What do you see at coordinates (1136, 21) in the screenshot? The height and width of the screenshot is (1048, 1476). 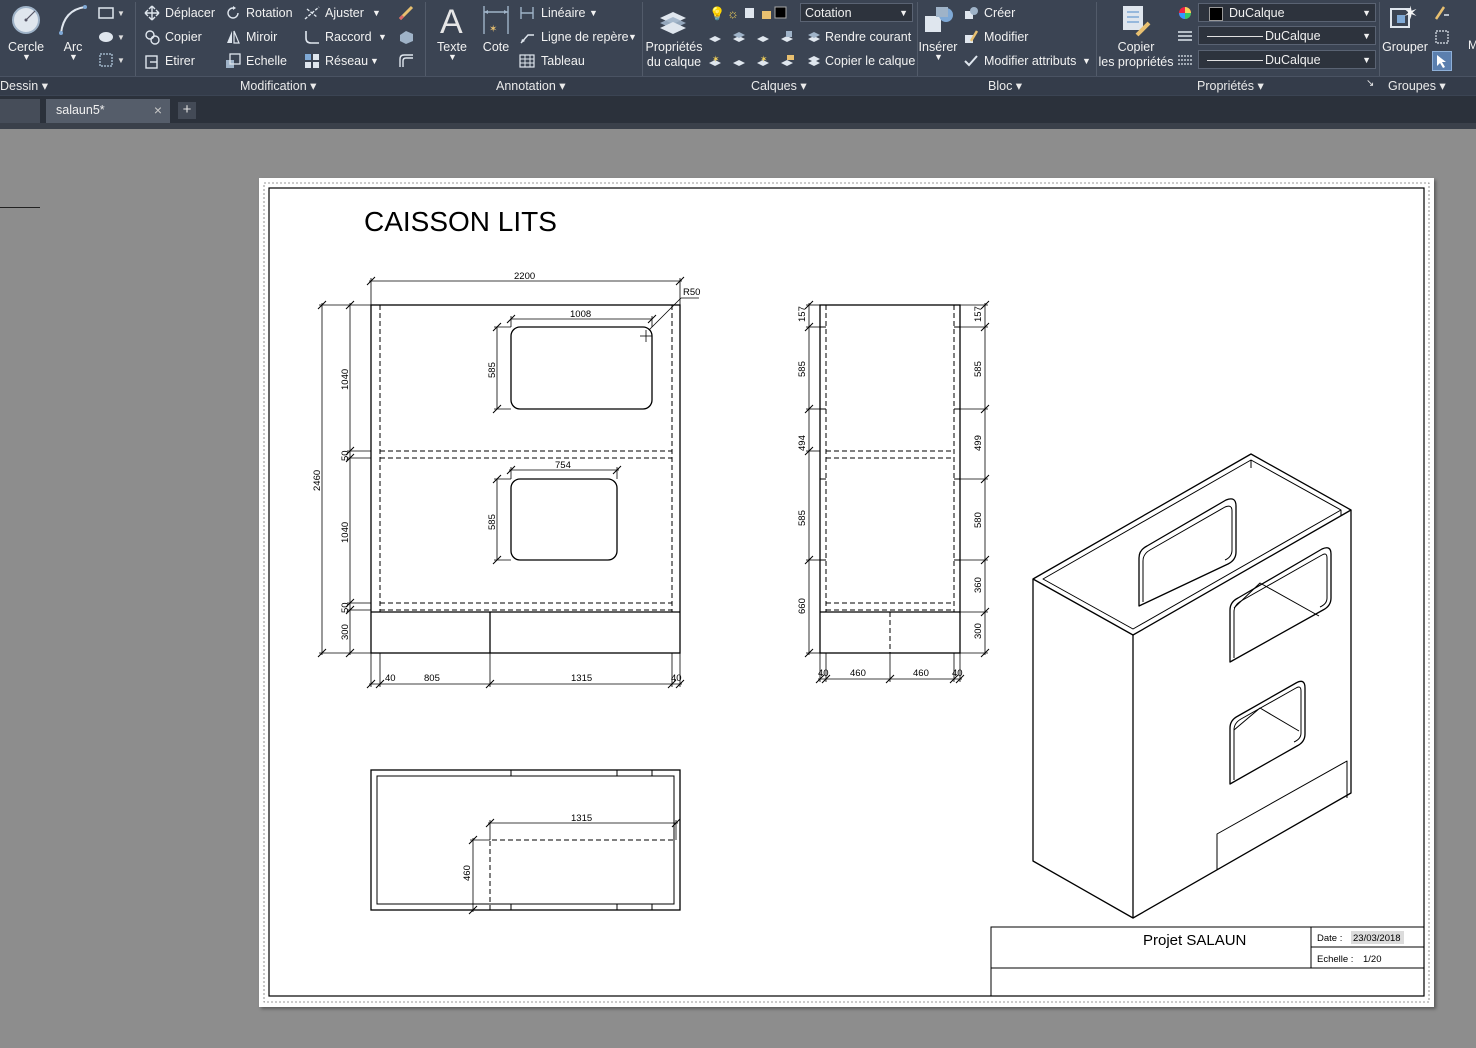 I see `match-properties-icon` at bounding box center [1136, 21].